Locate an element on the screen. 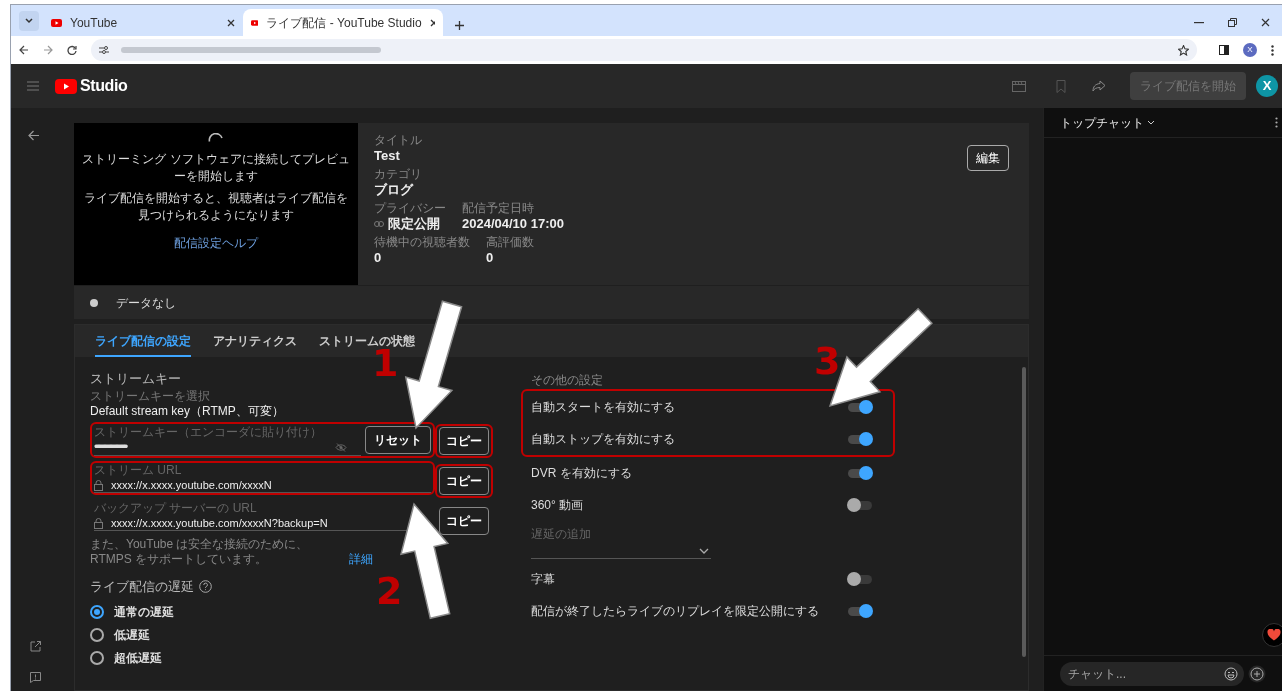 The image size is (1282, 691). setting-label: 自動ストップを有効にする is located at coordinates (603, 439).